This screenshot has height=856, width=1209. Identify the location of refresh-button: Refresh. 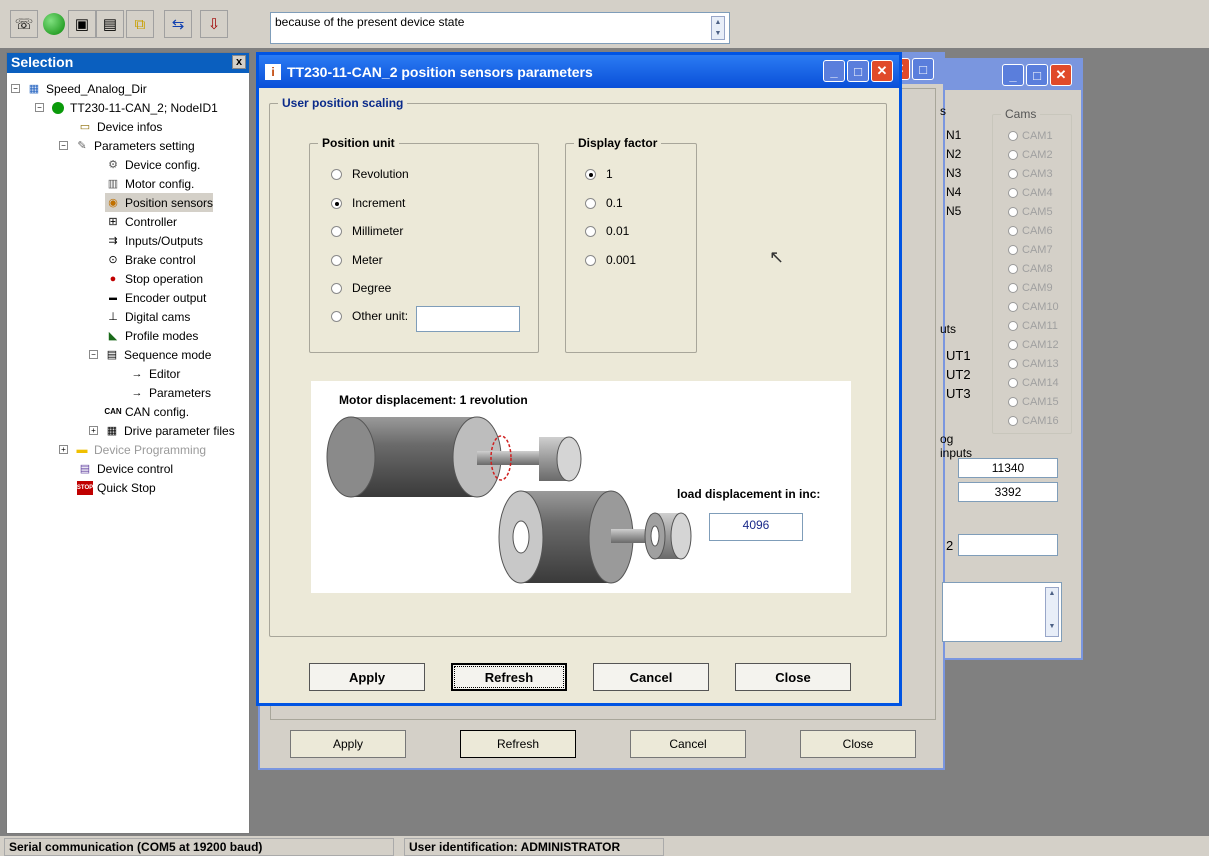
(509, 677).